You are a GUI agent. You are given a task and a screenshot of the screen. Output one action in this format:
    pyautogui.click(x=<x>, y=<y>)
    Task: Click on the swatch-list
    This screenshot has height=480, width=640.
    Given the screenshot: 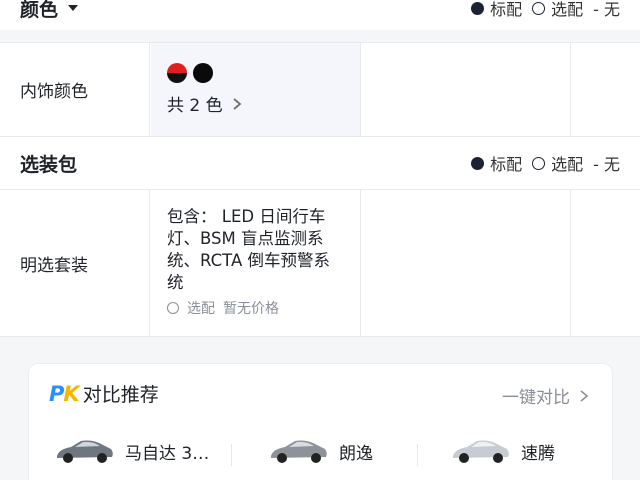 What is the action you would take?
    pyautogui.click(x=255, y=73)
    